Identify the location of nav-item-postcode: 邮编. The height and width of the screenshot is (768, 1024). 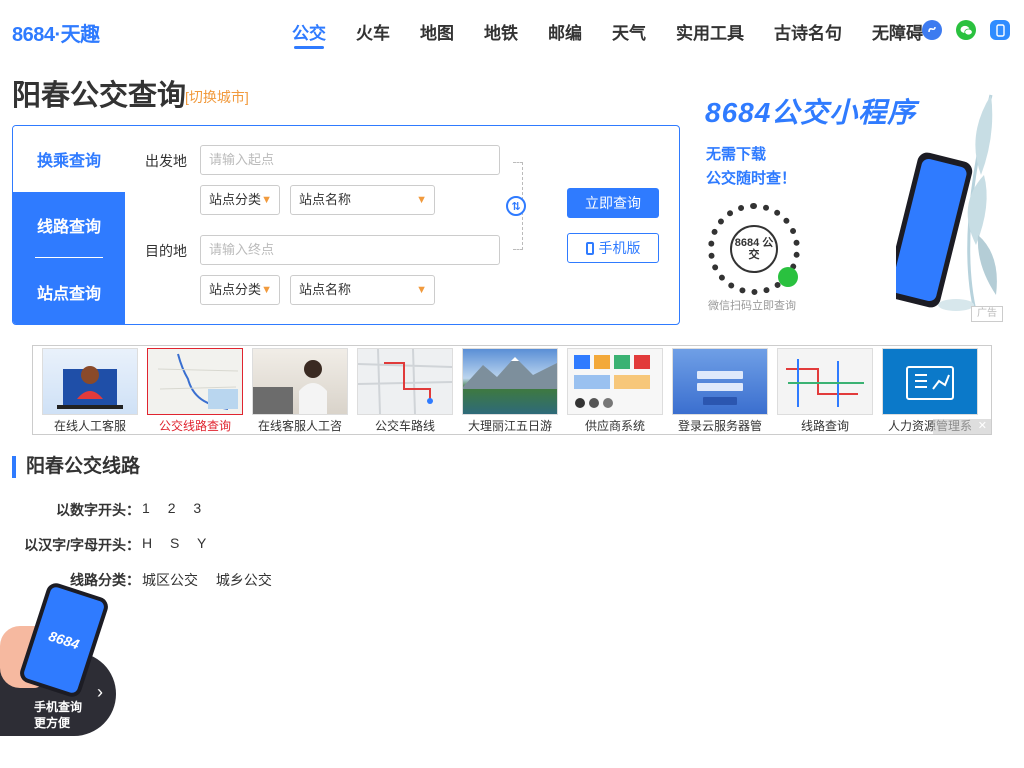
(565, 33).